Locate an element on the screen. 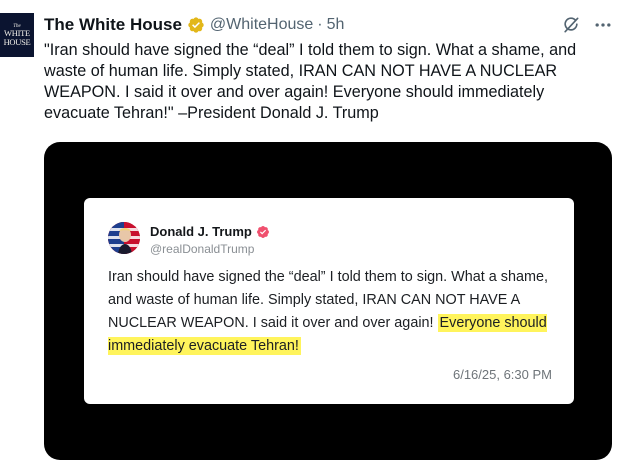 The image size is (622, 476). gold-verified-badge-icon is located at coordinates (196, 25).